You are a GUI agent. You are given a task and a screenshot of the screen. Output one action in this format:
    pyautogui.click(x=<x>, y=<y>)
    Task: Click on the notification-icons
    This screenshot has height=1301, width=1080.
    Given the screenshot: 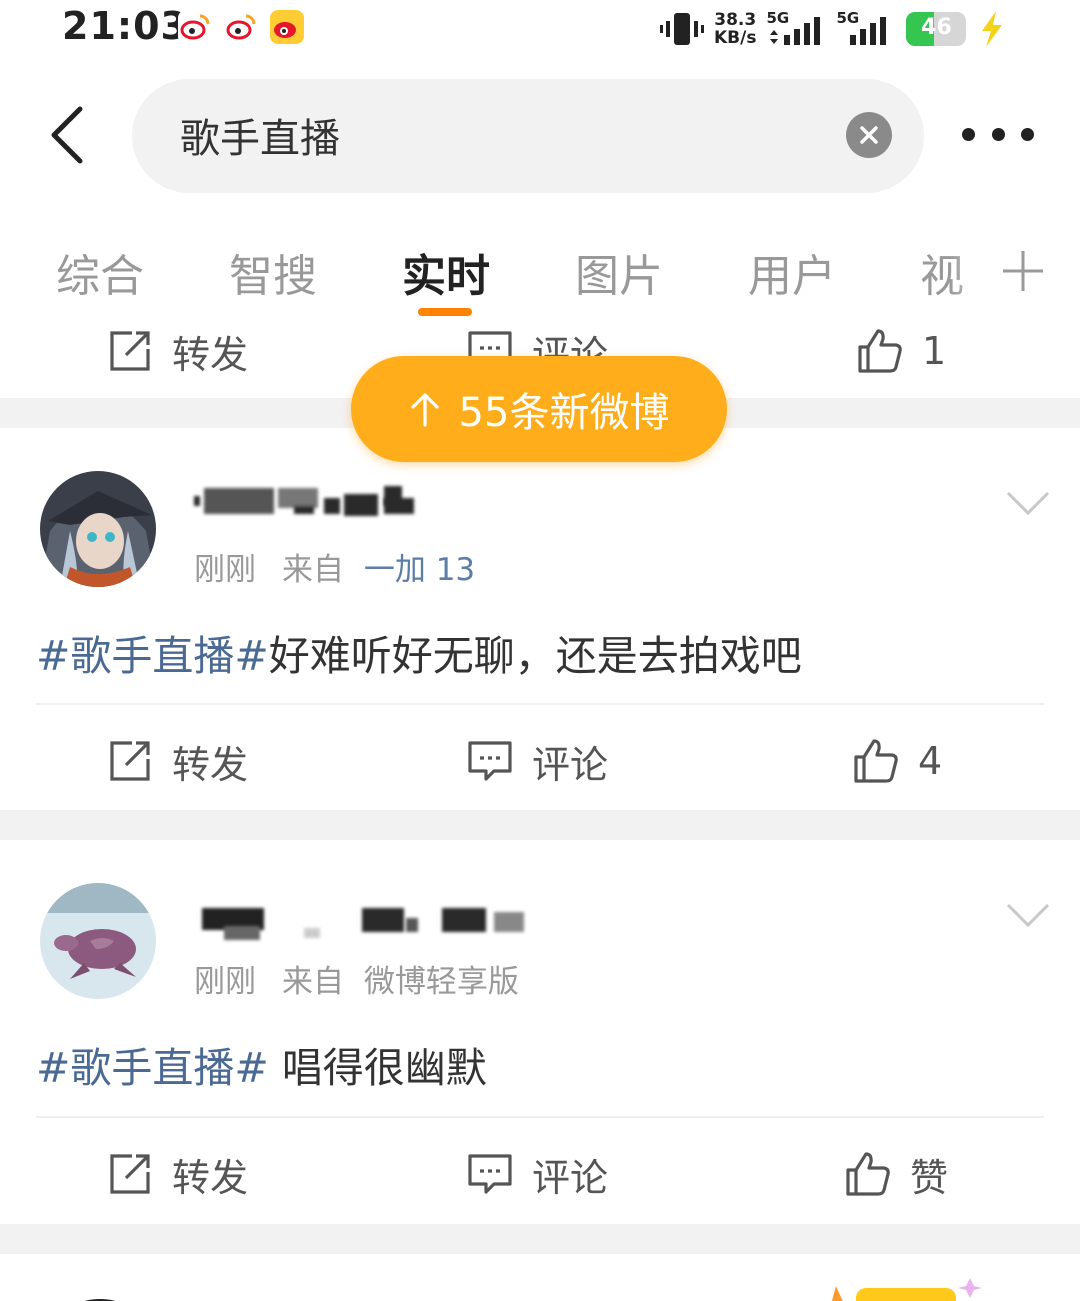 What is the action you would take?
    pyautogui.click(x=241, y=27)
    